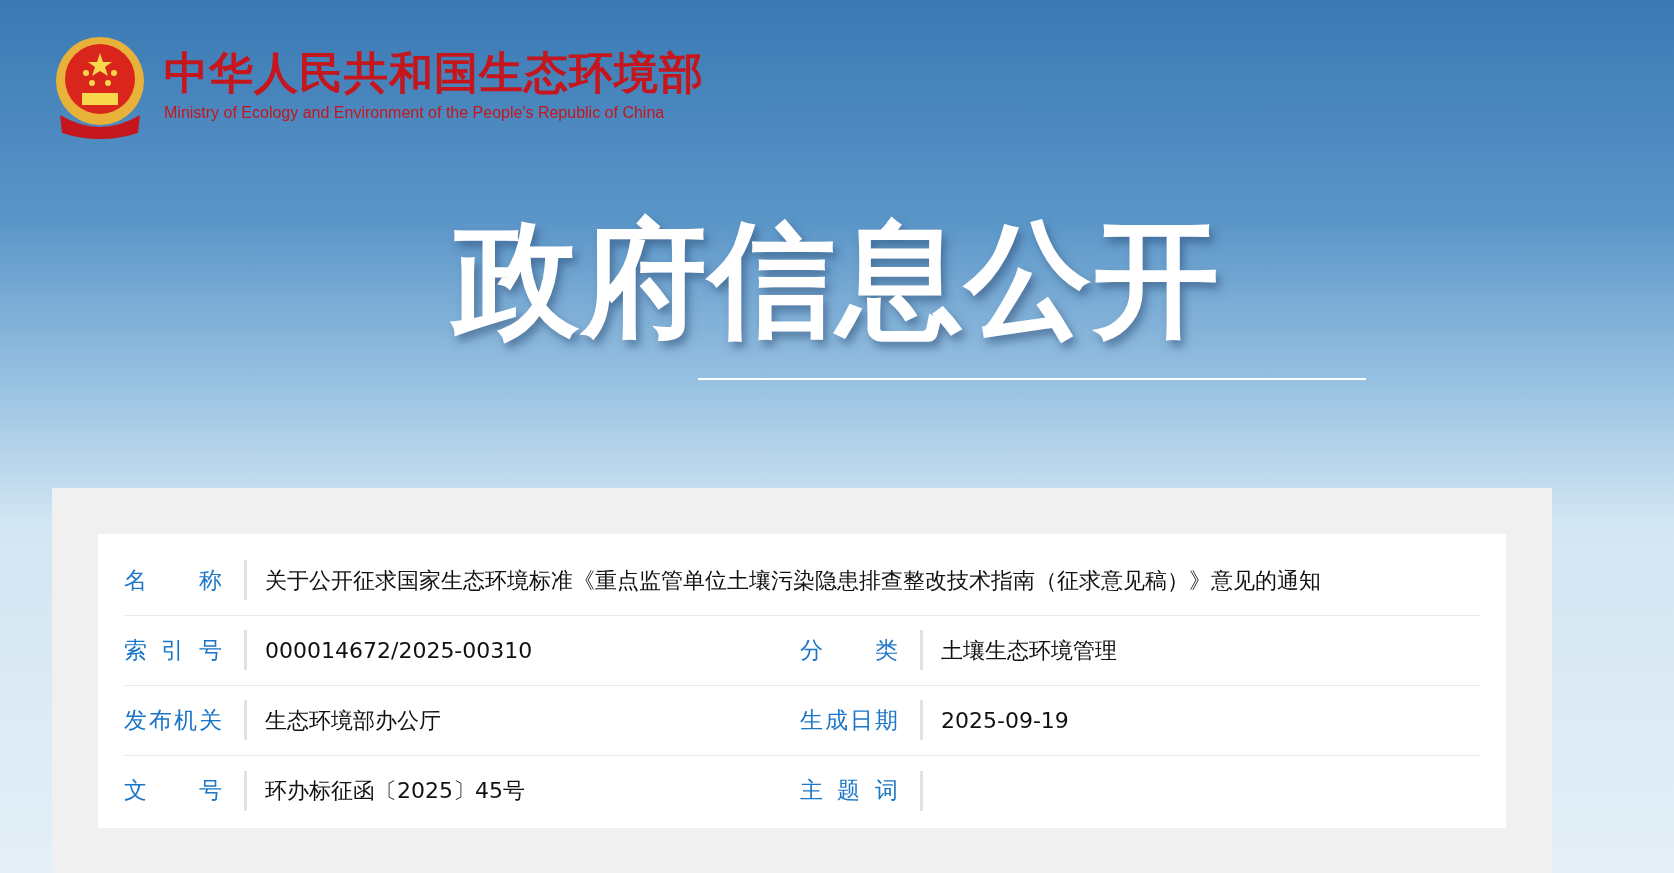 The height and width of the screenshot is (873, 1674). I want to click on field-label: 索 引 号, so click(173, 650).